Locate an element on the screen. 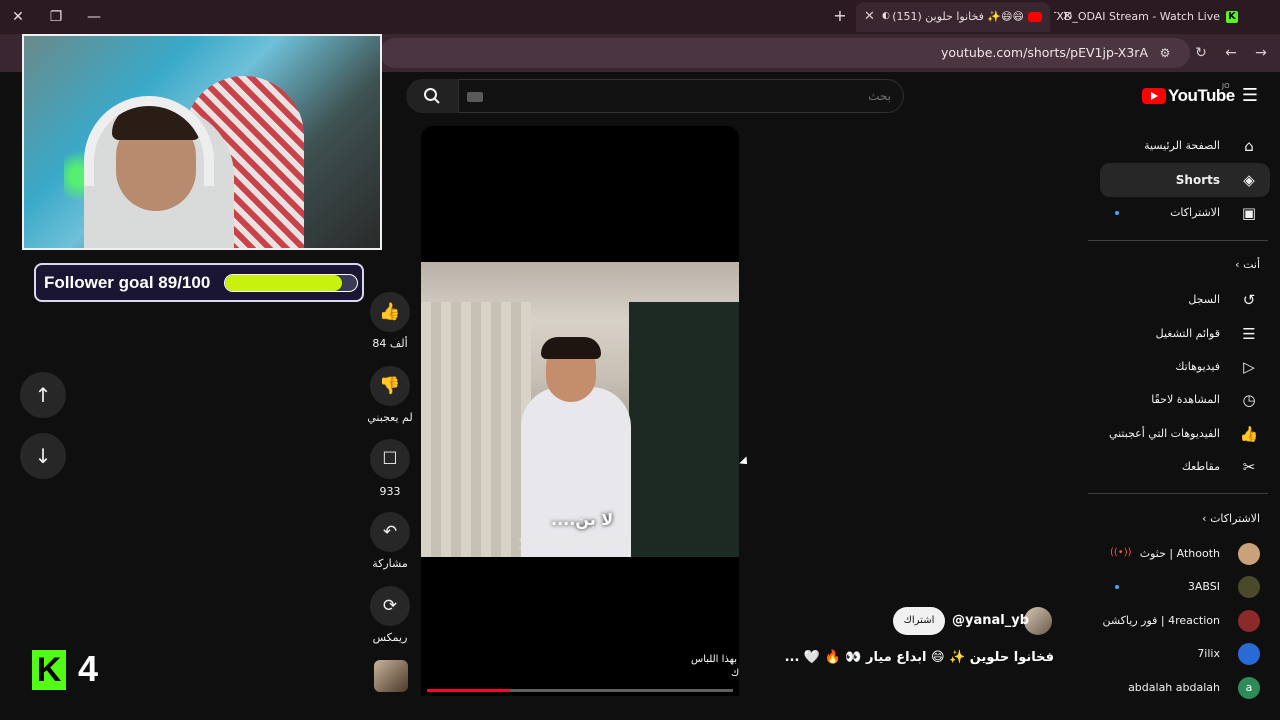 Image resolution: width=1280 pixels, height=720 pixels. video-progress-bar is located at coordinates (580, 690).